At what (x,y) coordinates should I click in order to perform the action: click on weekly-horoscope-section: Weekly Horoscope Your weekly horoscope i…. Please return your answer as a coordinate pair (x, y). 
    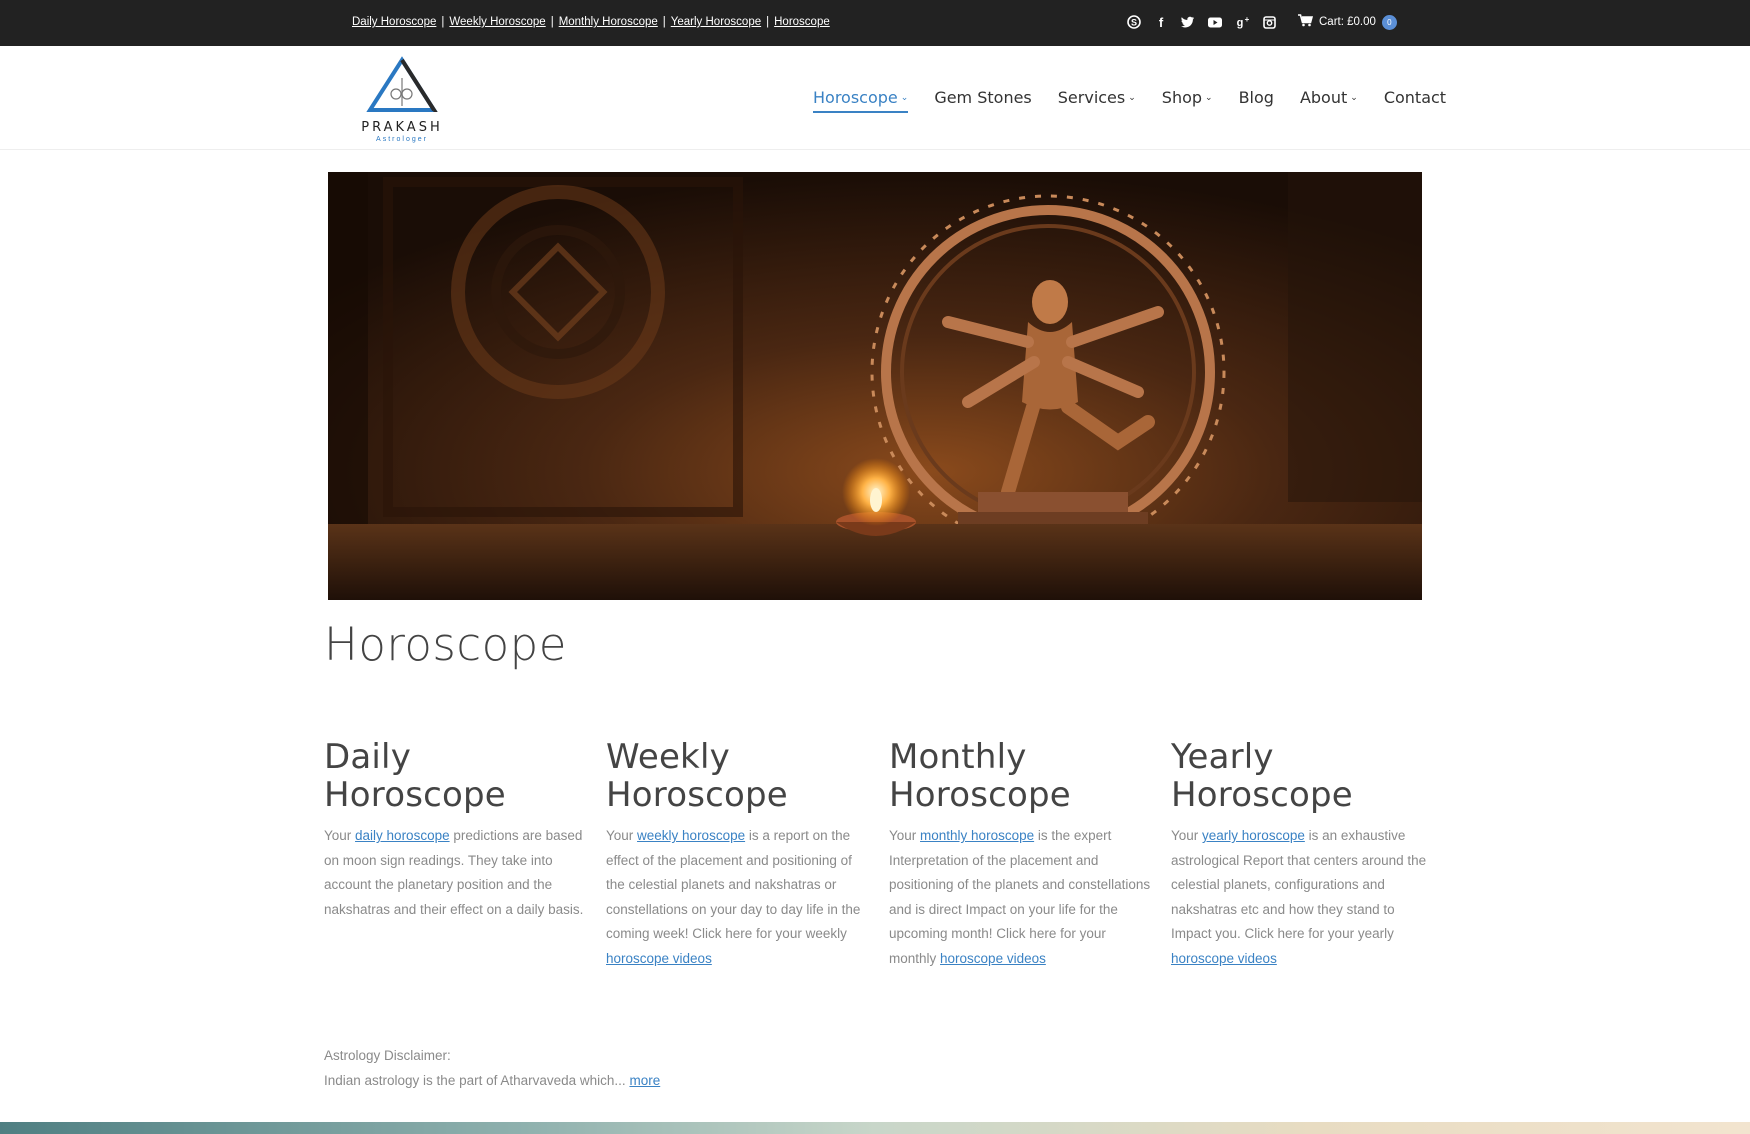
    Looking at the image, I should click on (737, 854).